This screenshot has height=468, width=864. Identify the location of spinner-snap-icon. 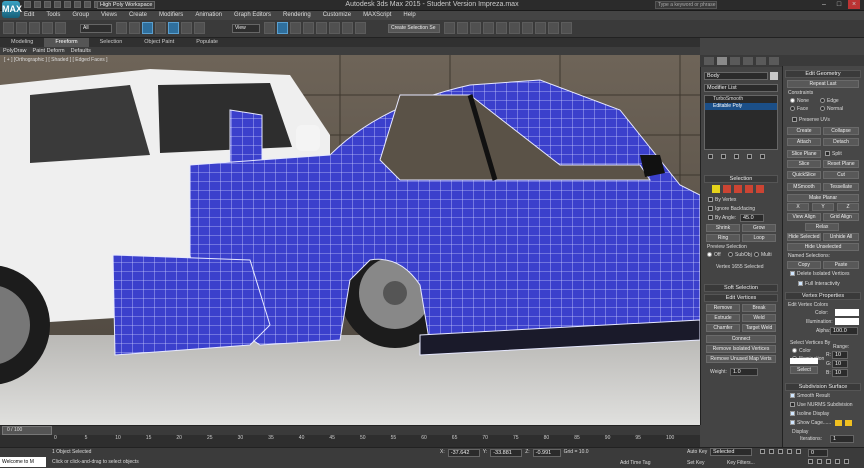
(347, 28).